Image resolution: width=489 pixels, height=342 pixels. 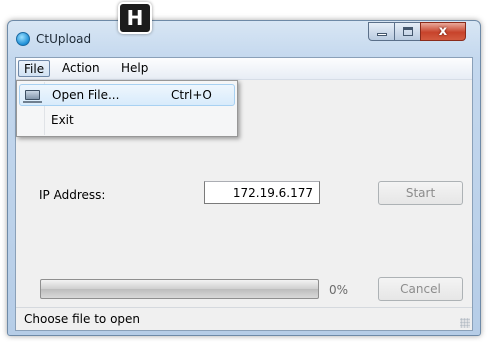 I want to click on maximize-icon, so click(x=408, y=31).